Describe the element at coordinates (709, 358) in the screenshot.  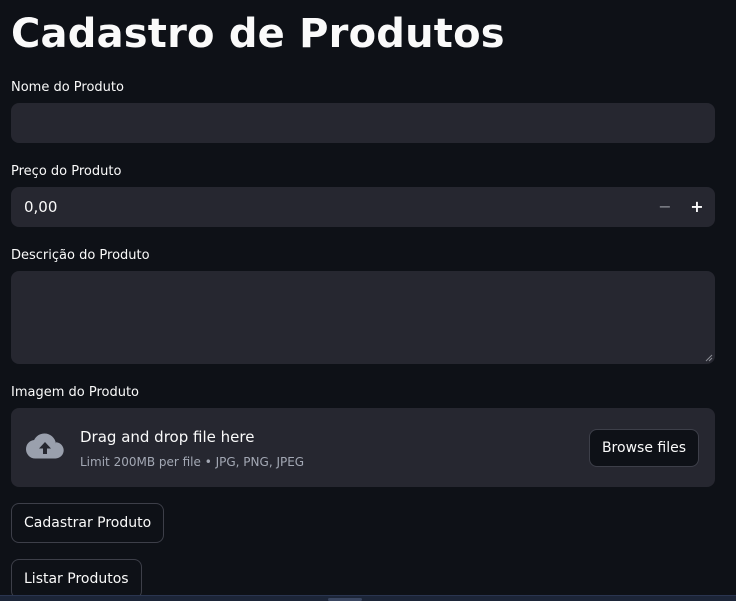
I see `resize-grip-icon` at that location.